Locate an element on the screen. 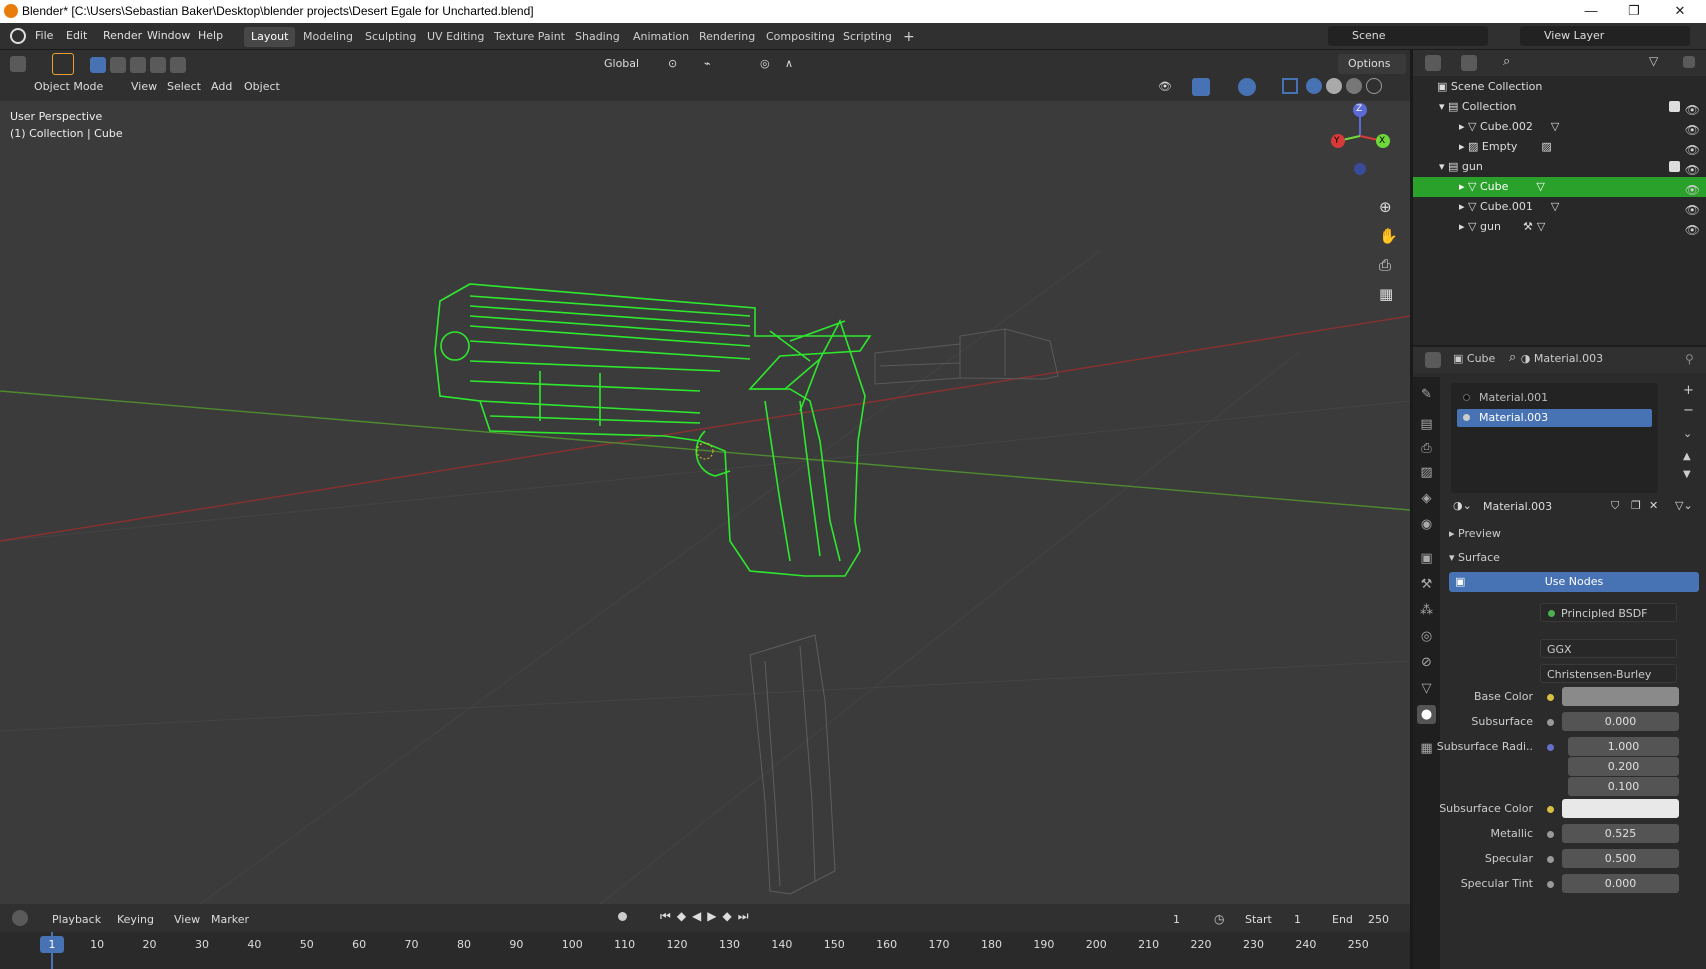 The width and height of the screenshot is (1706, 969). base-color-socket-icon is located at coordinates (1550, 697).